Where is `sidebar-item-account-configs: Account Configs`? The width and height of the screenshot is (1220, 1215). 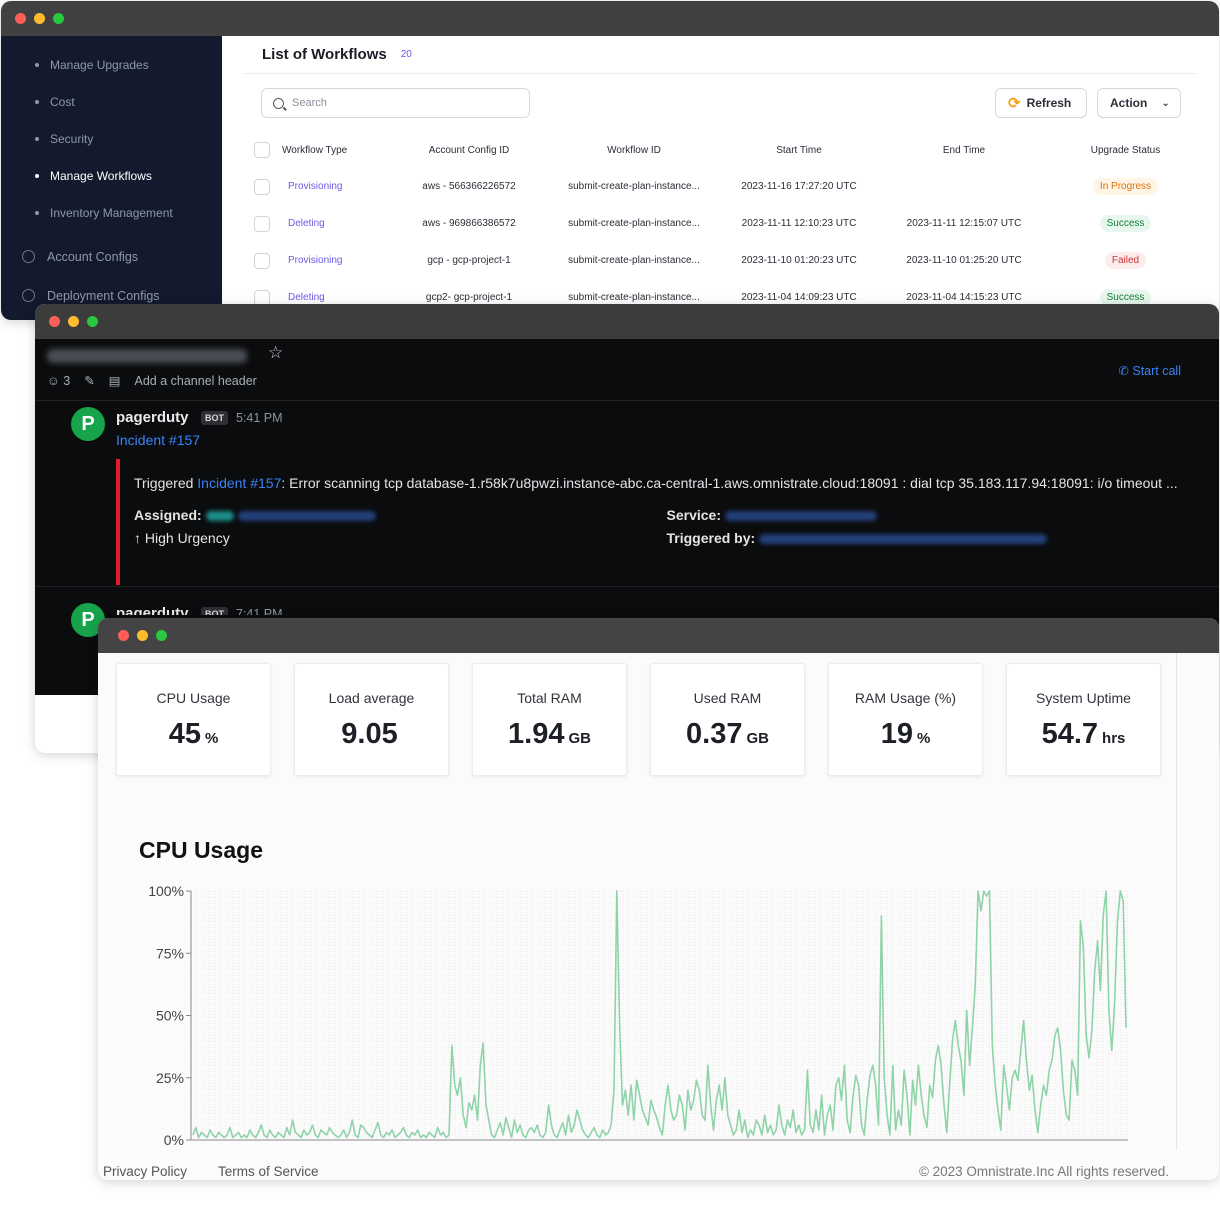
sidebar-item-account-configs: Account Configs is located at coordinates (111, 256).